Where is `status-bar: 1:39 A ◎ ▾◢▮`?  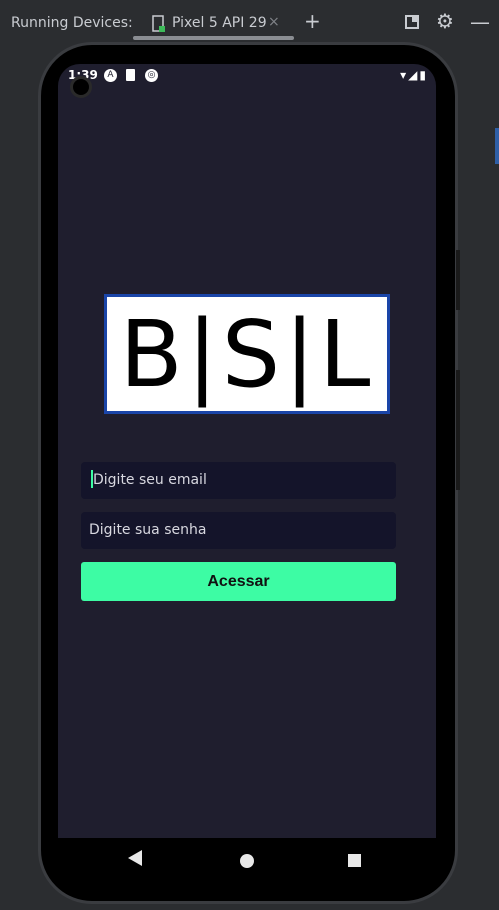
status-bar: 1:39 A ◎ ▾◢▮ is located at coordinates (247, 77).